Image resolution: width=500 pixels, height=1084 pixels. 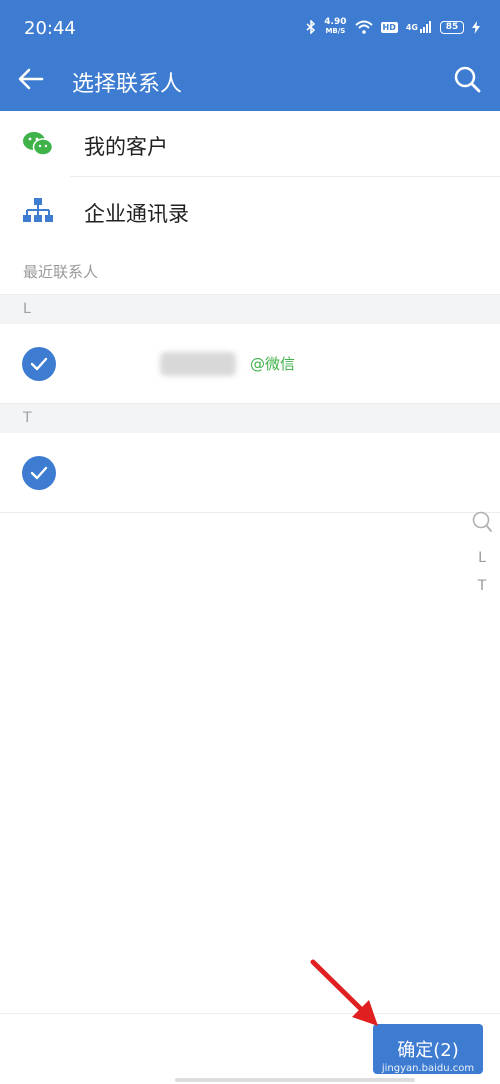 I want to click on gesture-bar, so click(x=295, y=1080).